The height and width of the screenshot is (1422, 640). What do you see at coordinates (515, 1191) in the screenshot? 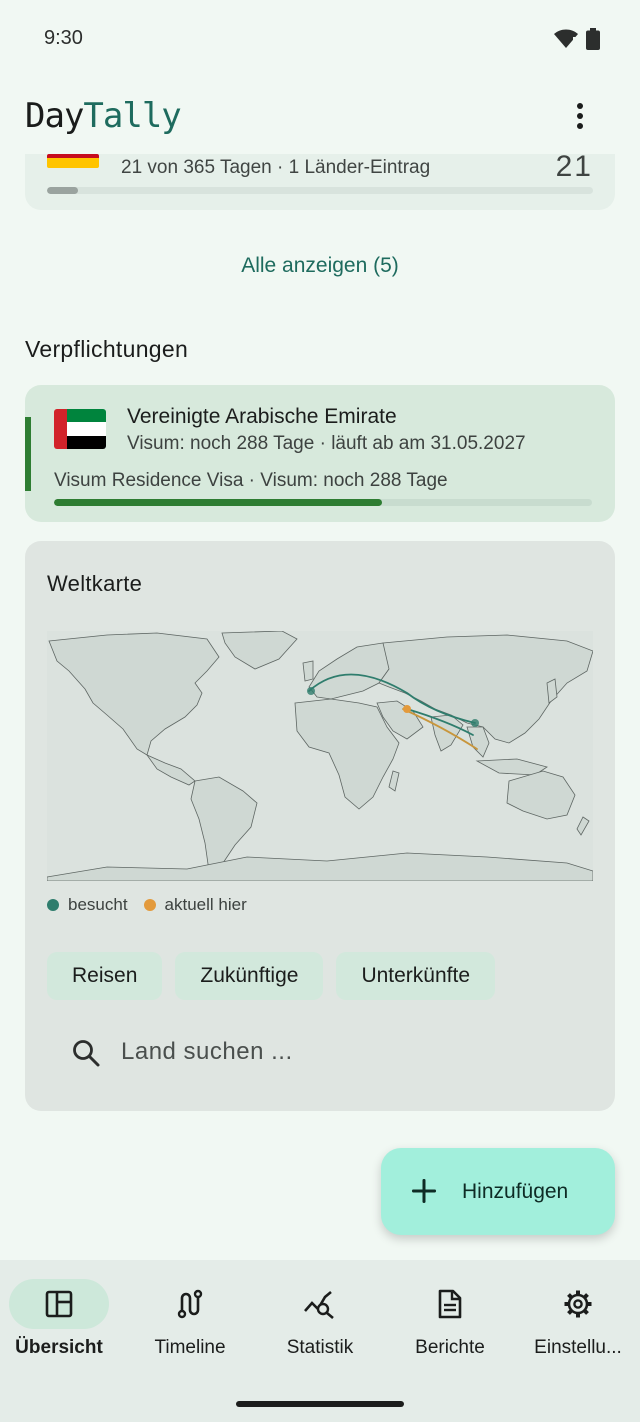
I see `add-button-label: Hinzufügen` at bounding box center [515, 1191].